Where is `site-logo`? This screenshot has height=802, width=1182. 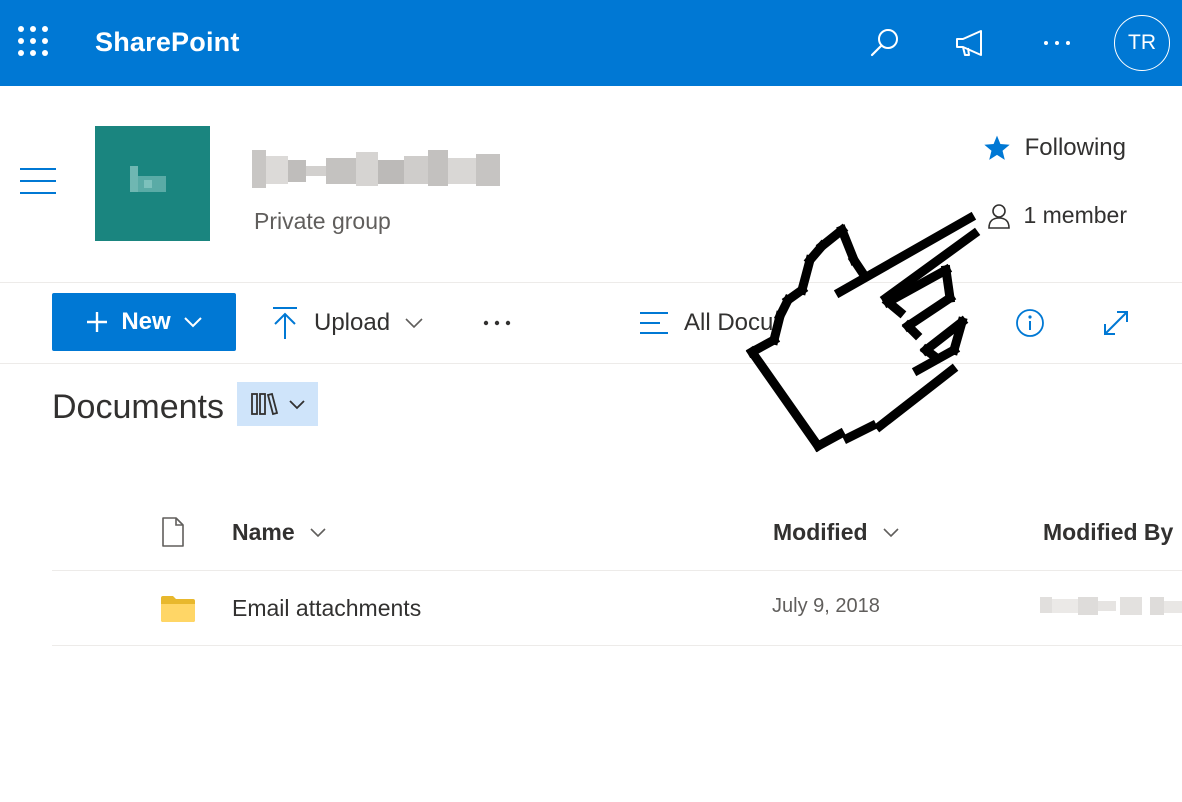
site-logo is located at coordinates (152, 183).